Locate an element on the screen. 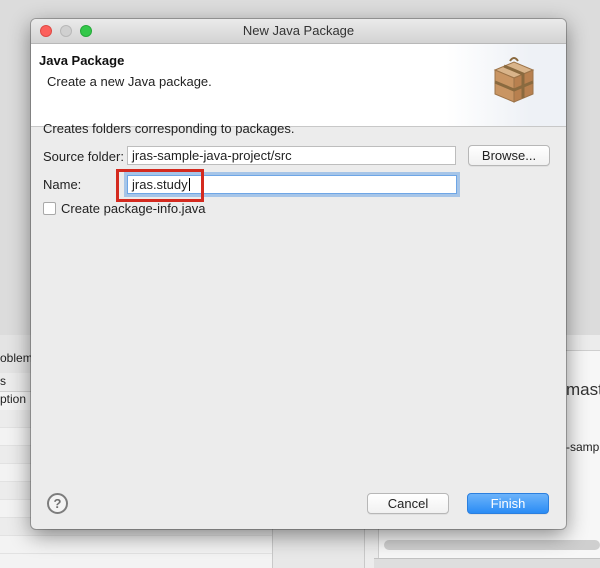 The height and width of the screenshot is (568, 600). wizard-header: Java Package Create a new Java package. is located at coordinates (298, 85).